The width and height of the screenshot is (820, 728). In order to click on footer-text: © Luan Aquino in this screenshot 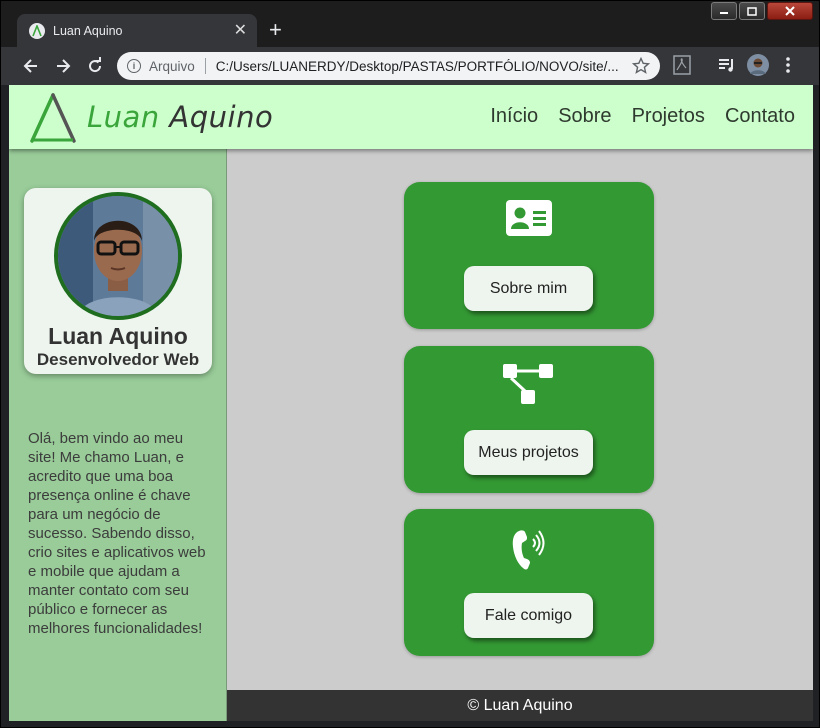, I will do `click(520, 705)`.